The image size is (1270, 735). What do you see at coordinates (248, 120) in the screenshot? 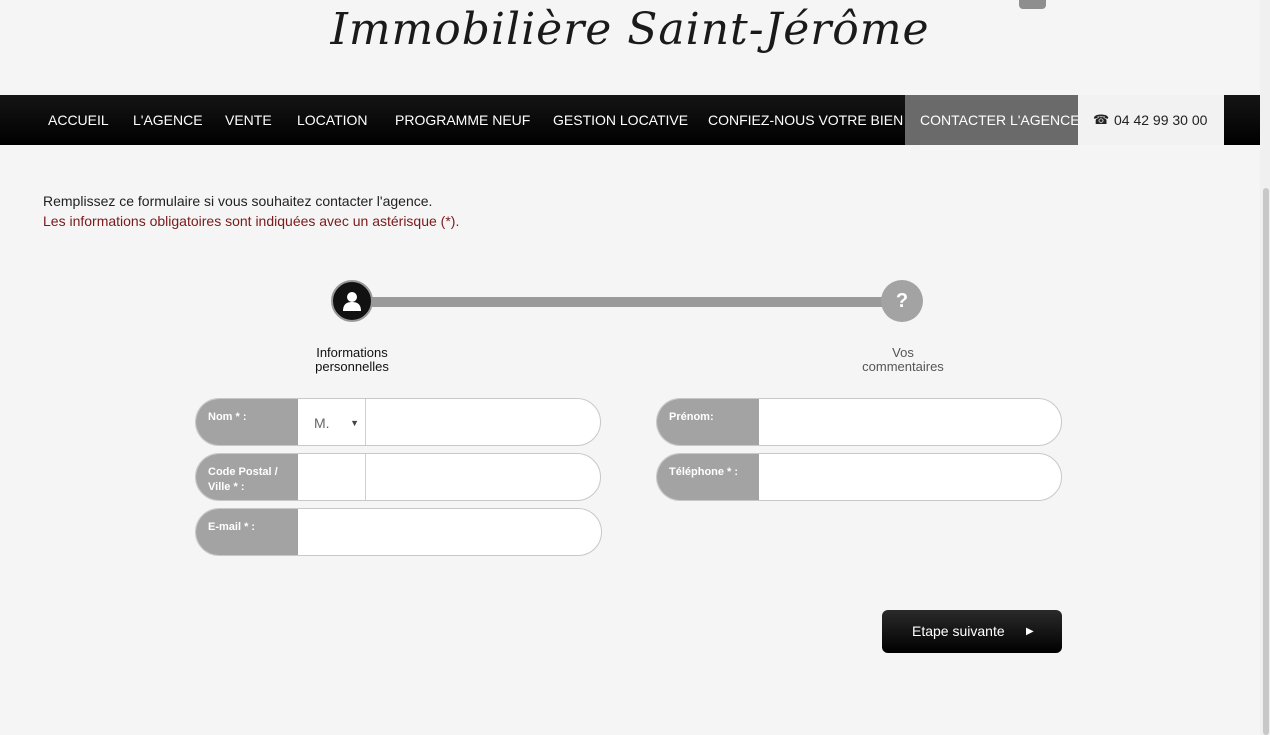
I see `nav-vente: VENTE` at bounding box center [248, 120].